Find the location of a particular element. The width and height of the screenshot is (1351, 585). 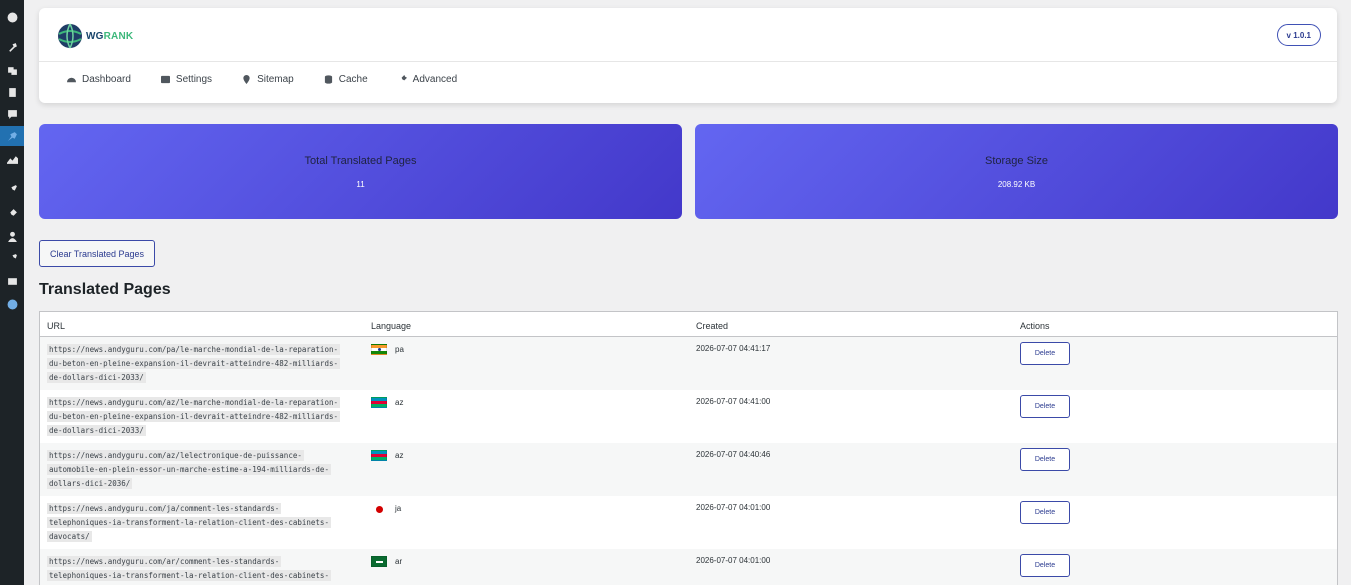

globe-logo-icon is located at coordinates (70, 36).